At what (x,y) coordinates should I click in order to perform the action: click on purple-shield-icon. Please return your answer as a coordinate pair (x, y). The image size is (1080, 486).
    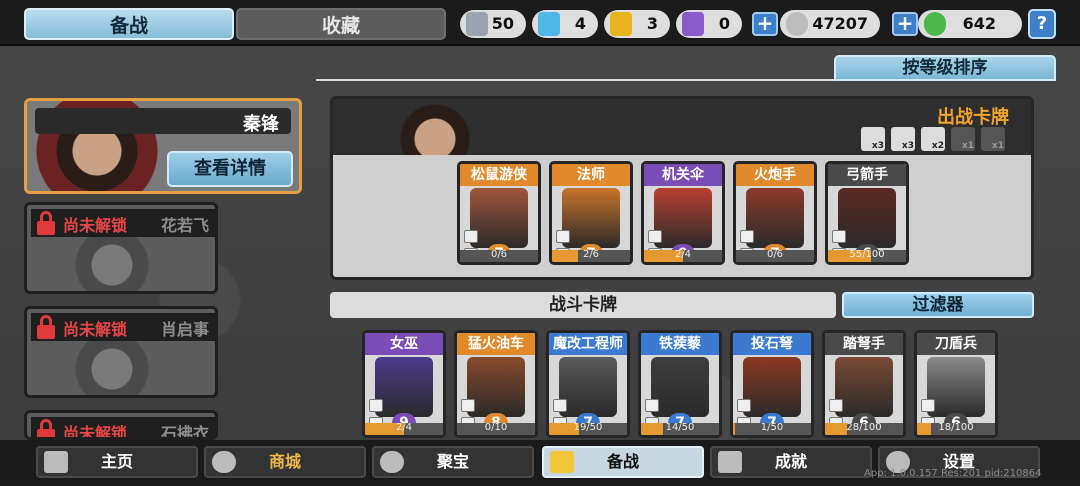
    Looking at the image, I should click on (693, 24).